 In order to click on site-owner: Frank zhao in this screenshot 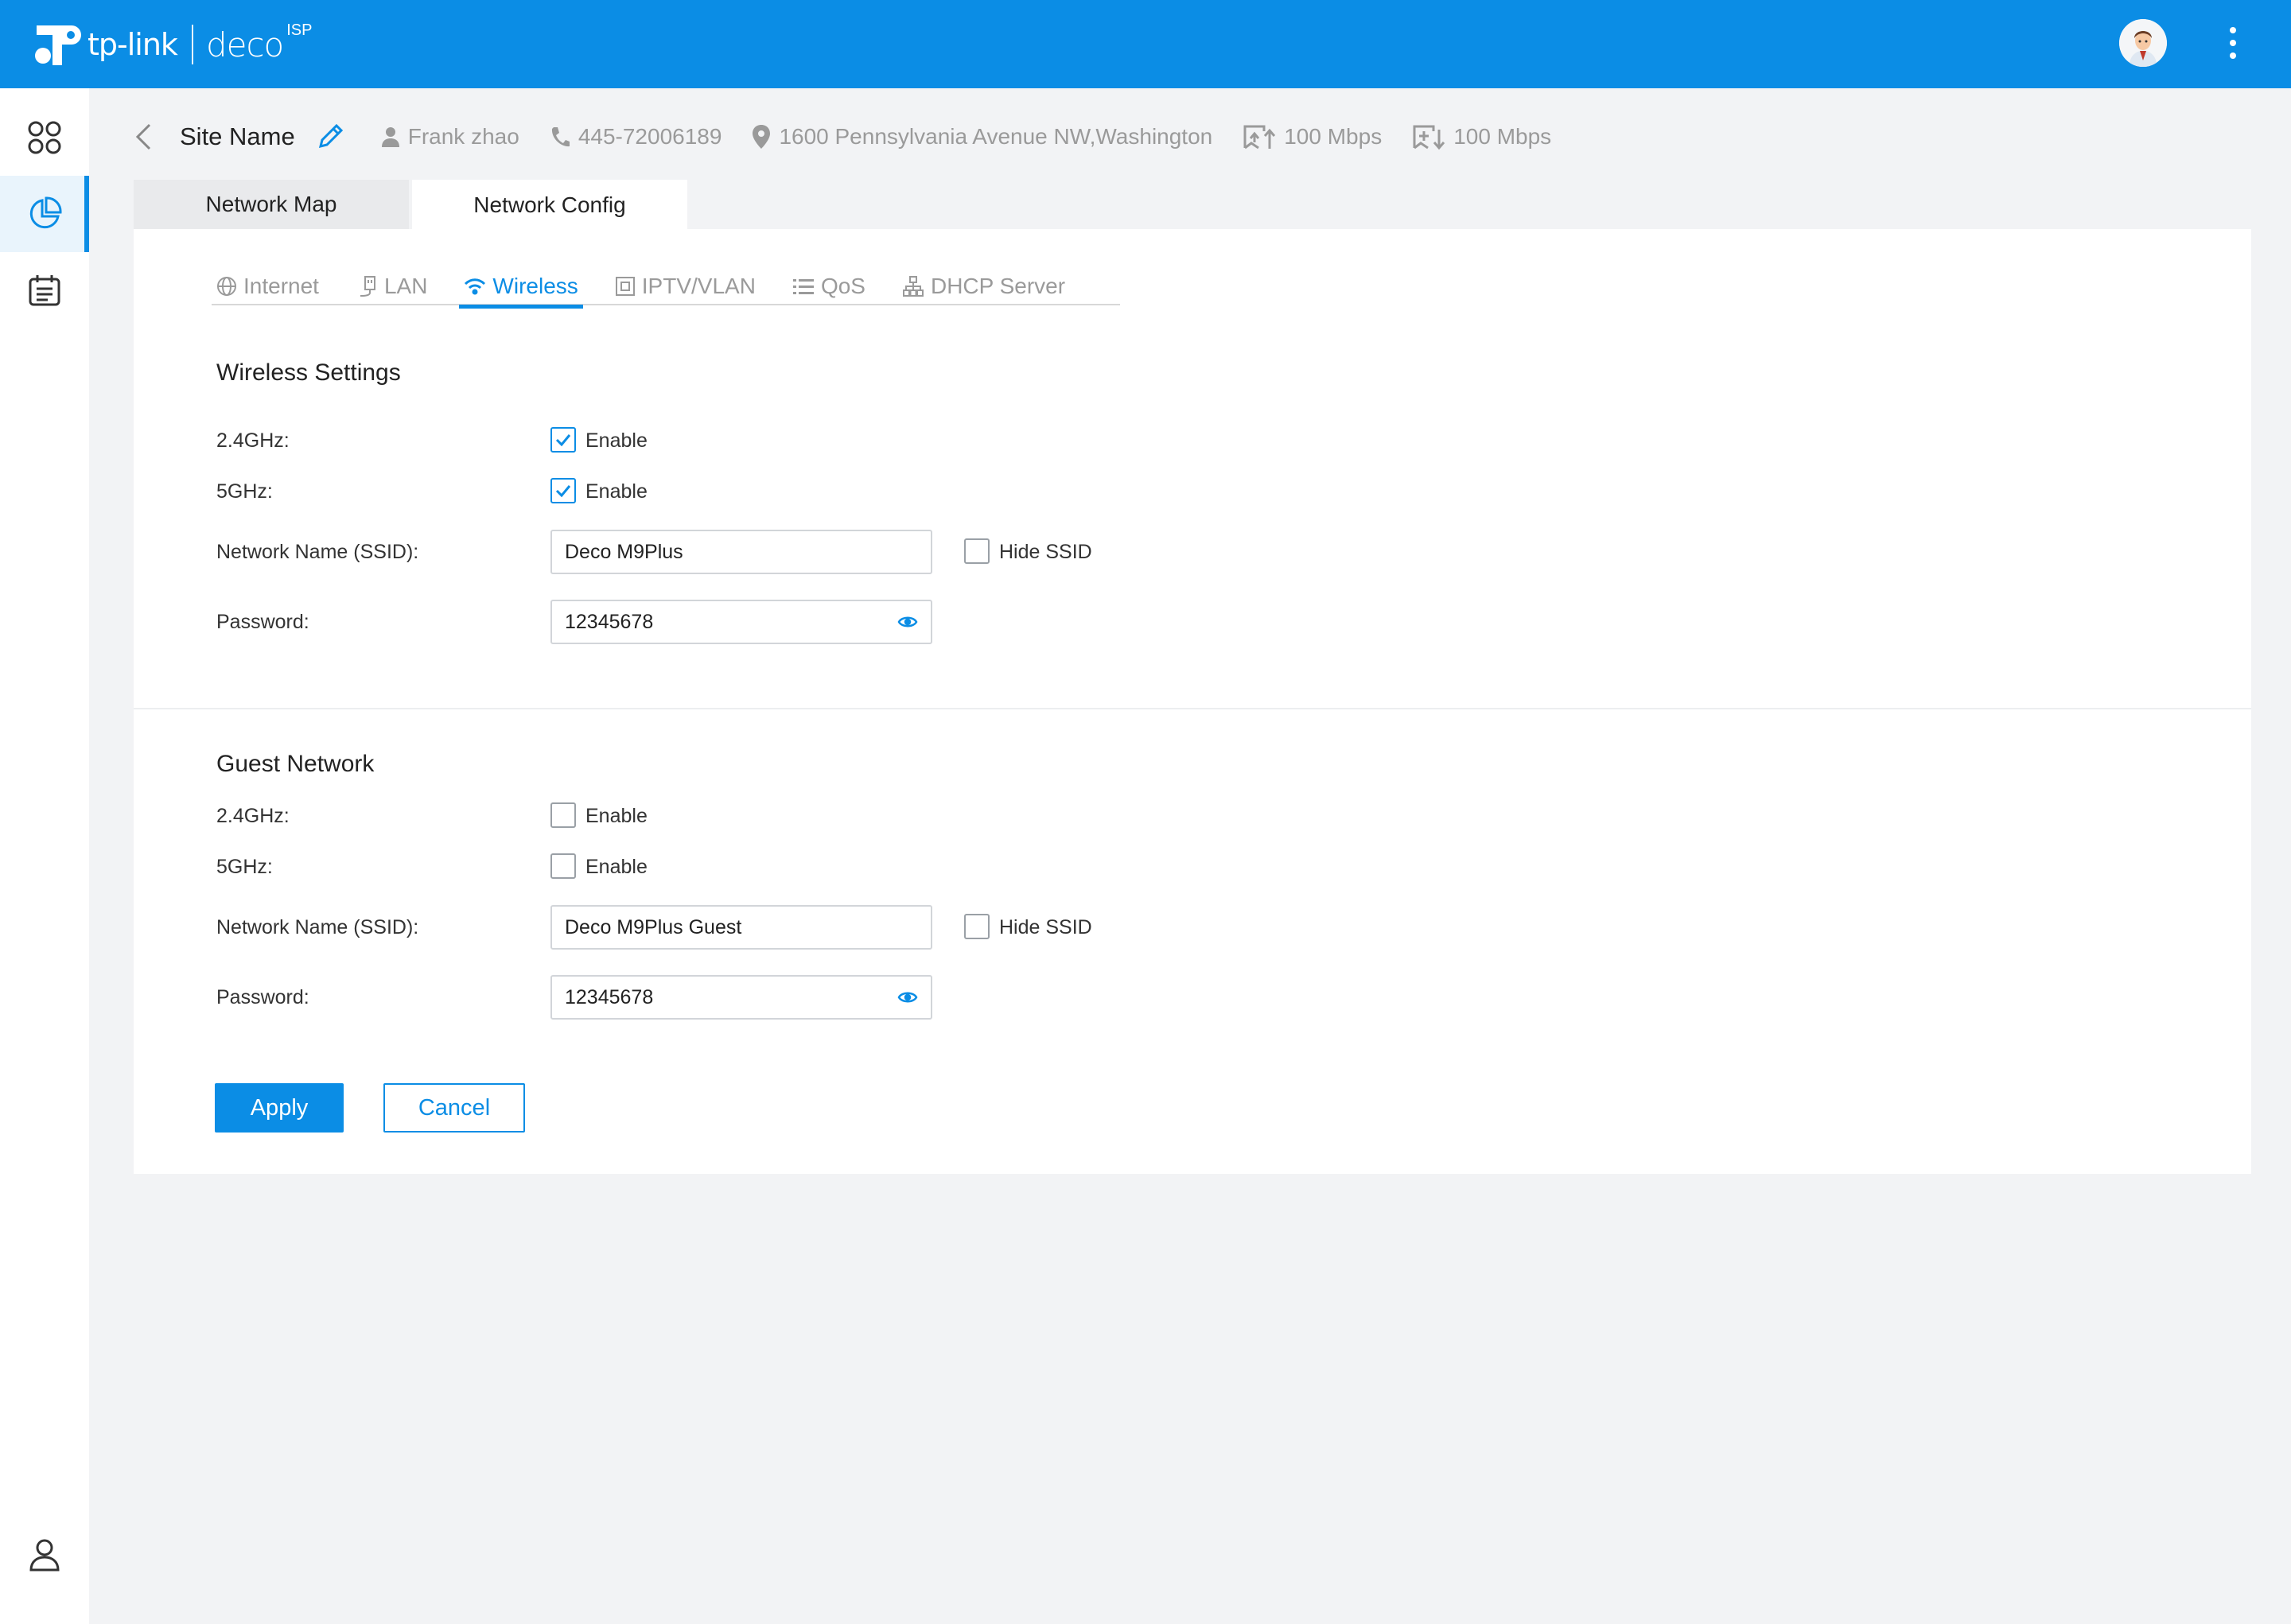, I will do `click(450, 137)`.